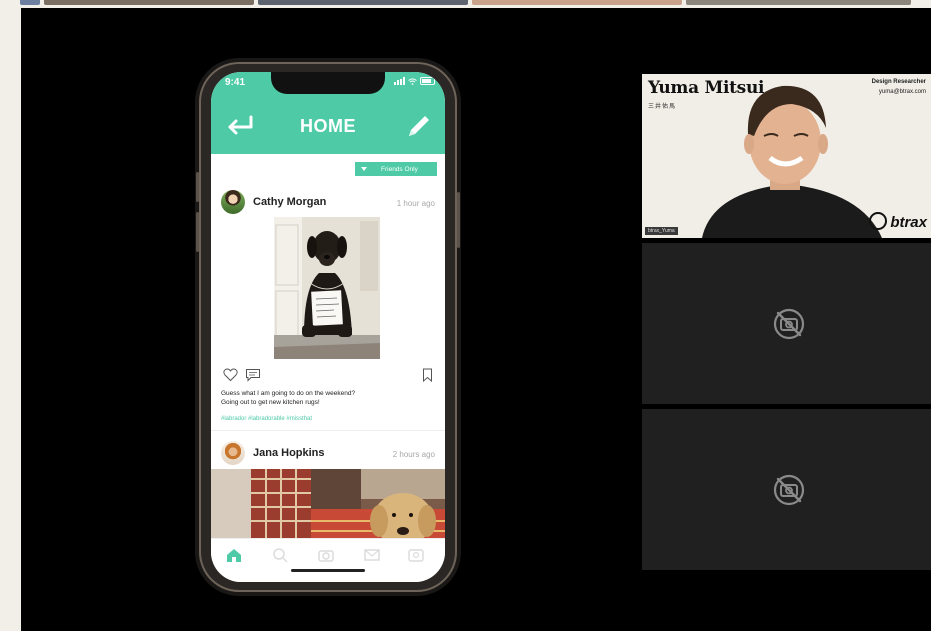 The height and width of the screenshot is (631, 931). I want to click on caption-line: Going out to get new kitchen rugs!, so click(270, 402).